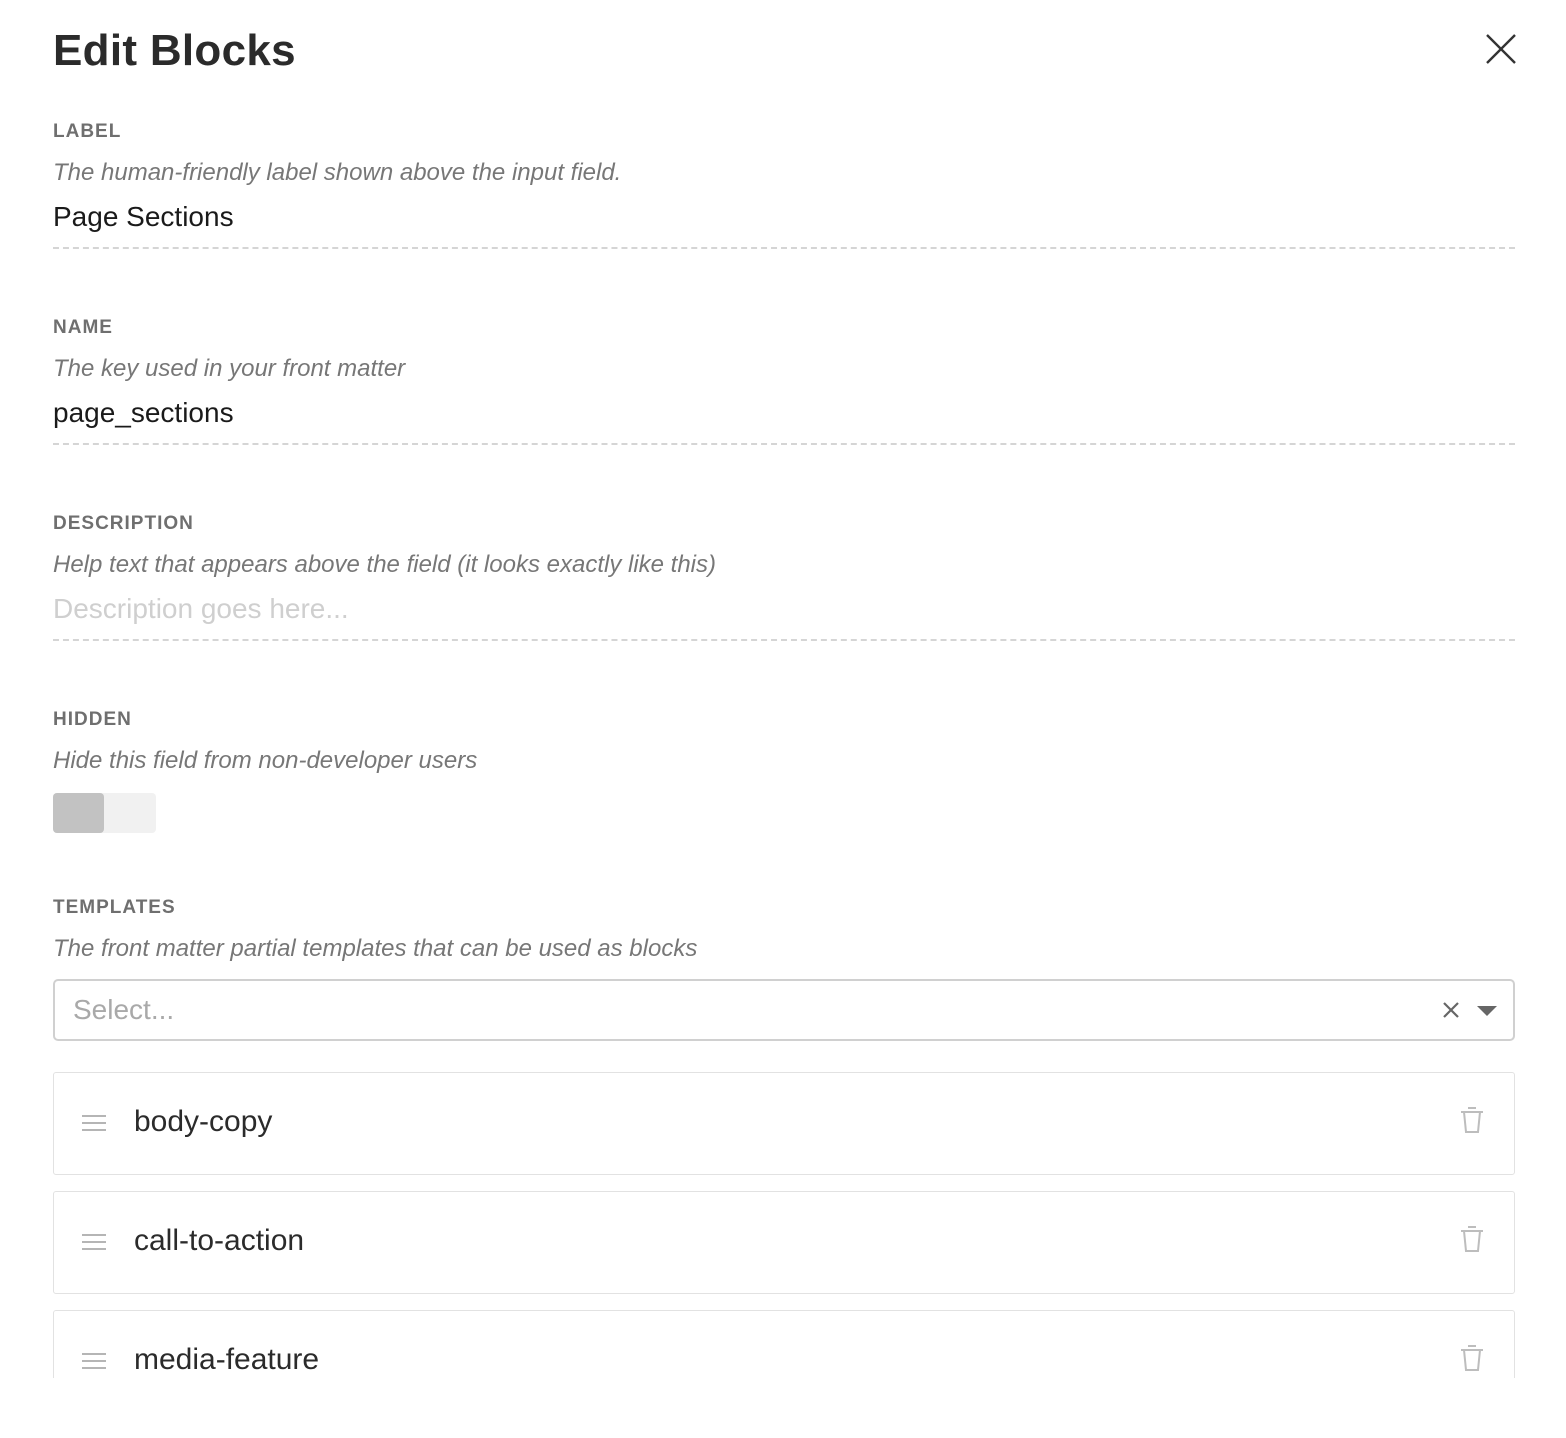 This screenshot has height=1438, width=1566. What do you see at coordinates (114, 907) in the screenshot?
I see `templates-field-title: TEMPLATES` at bounding box center [114, 907].